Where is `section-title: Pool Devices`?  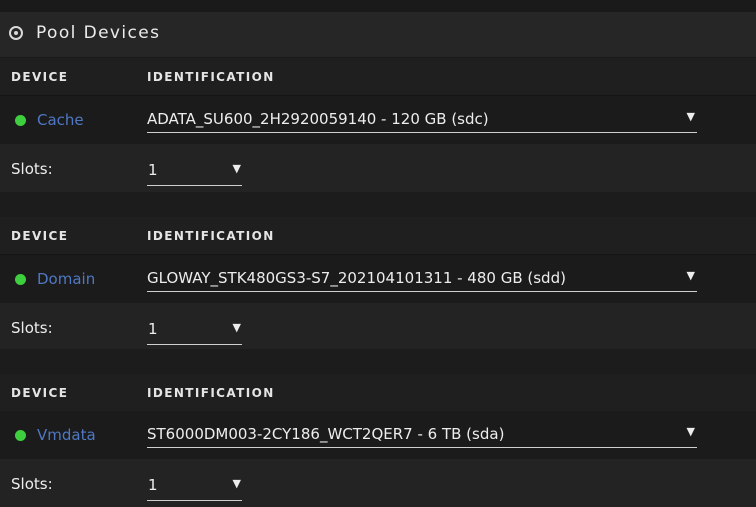
section-title: Pool Devices is located at coordinates (98, 33).